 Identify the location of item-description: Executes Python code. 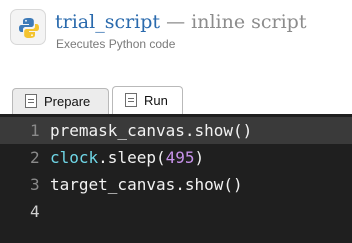
(116, 44).